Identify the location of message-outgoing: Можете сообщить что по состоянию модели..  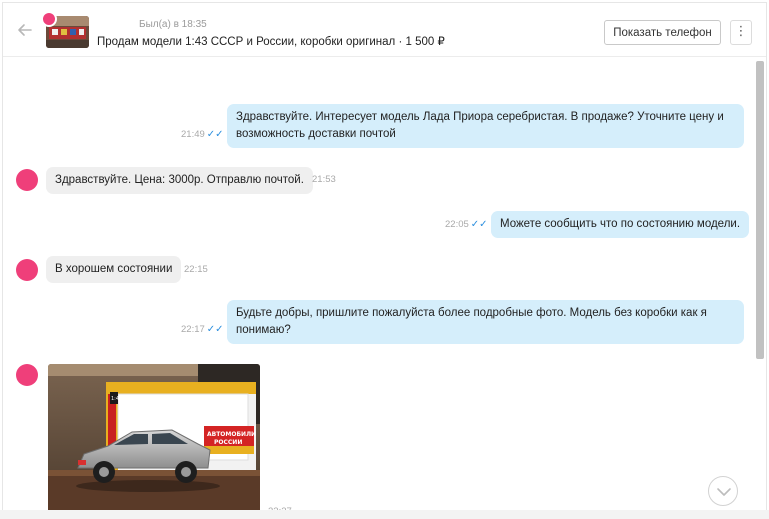
(620, 224).